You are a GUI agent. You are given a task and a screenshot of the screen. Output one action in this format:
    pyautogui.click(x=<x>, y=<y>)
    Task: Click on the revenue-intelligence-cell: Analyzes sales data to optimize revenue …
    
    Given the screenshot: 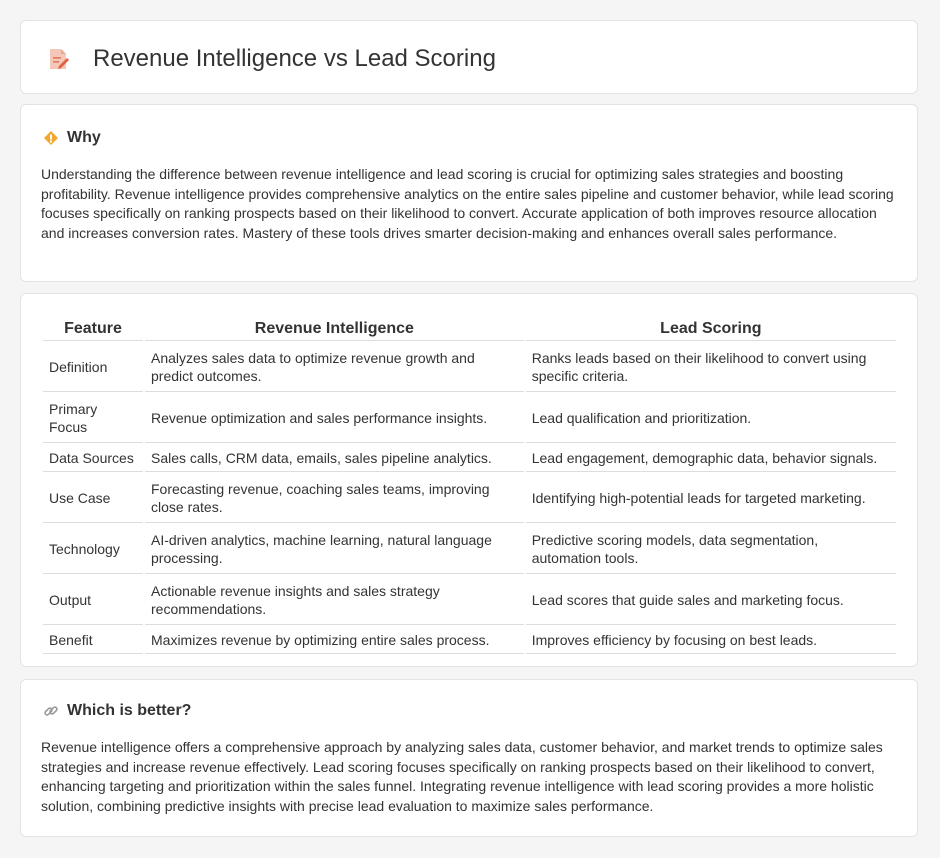 What is the action you would take?
    pyautogui.click(x=334, y=367)
    